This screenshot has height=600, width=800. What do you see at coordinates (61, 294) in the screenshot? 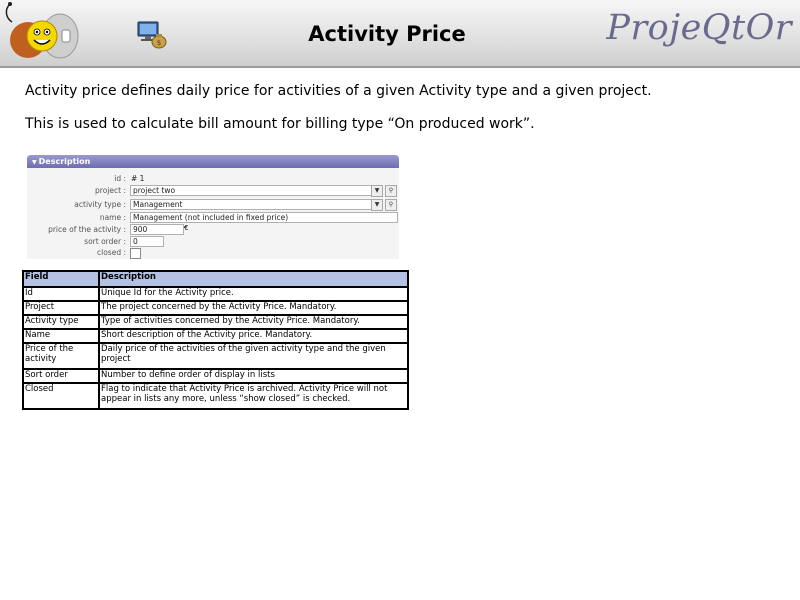
I see `field-cell: Id` at bounding box center [61, 294].